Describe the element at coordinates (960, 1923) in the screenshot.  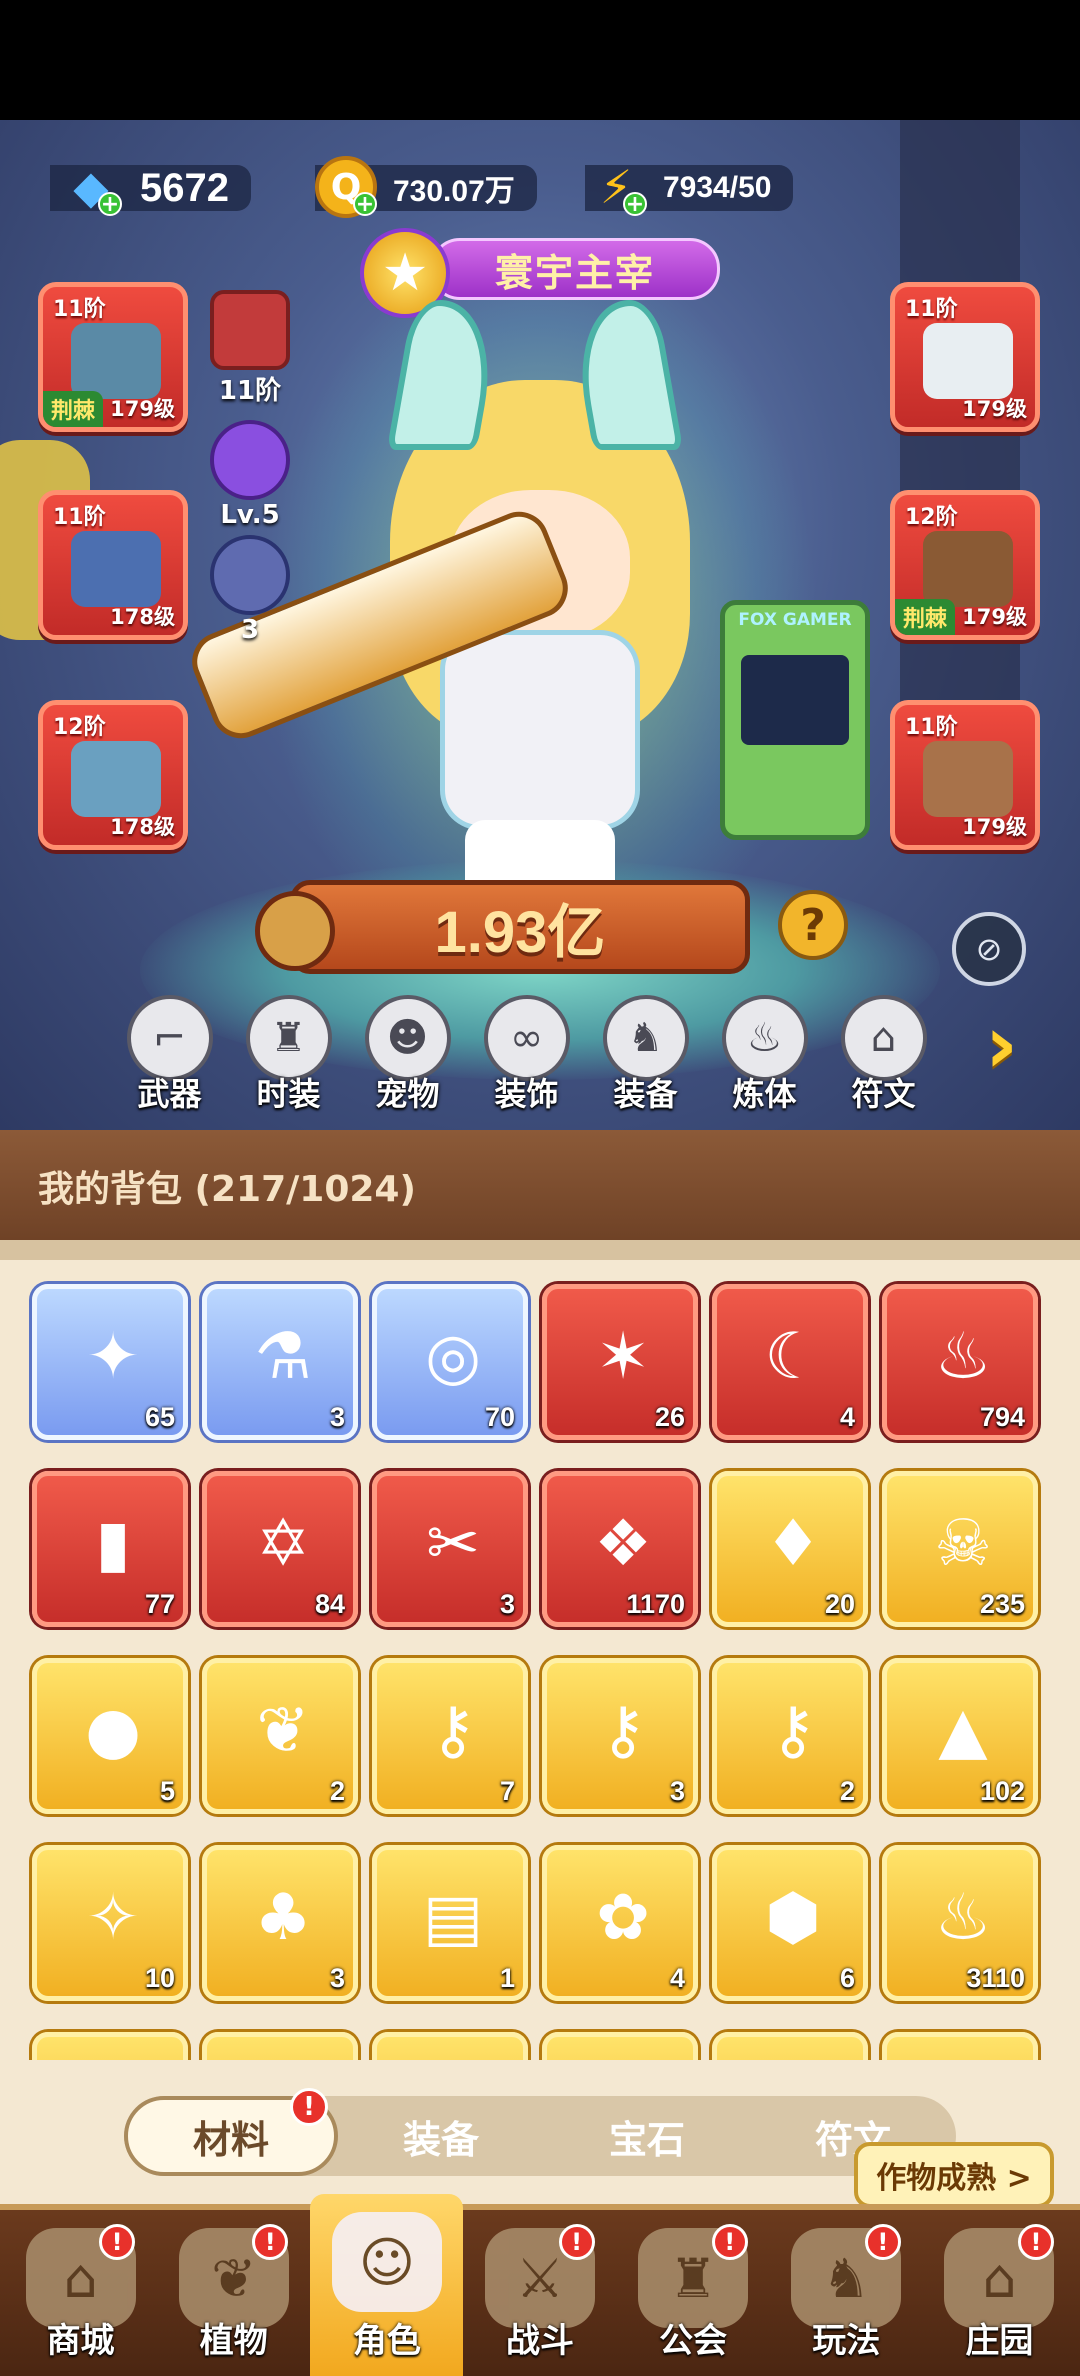
I see `bag-item-slot: ♨ 3110` at that location.